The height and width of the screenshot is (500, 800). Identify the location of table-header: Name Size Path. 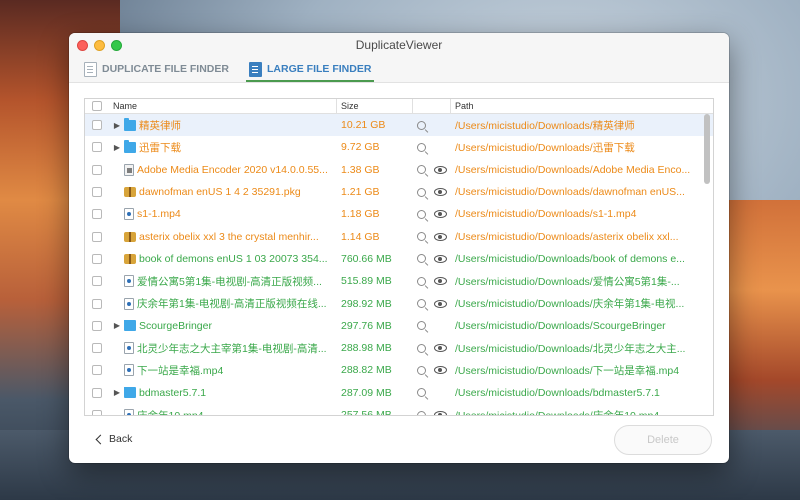
(399, 106).